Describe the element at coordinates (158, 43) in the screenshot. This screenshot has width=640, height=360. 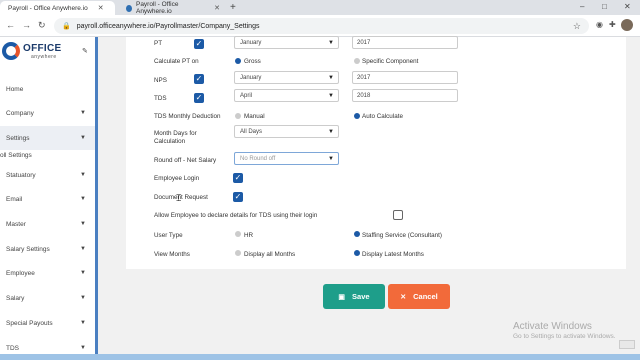
I see `pt-label: PT` at that location.